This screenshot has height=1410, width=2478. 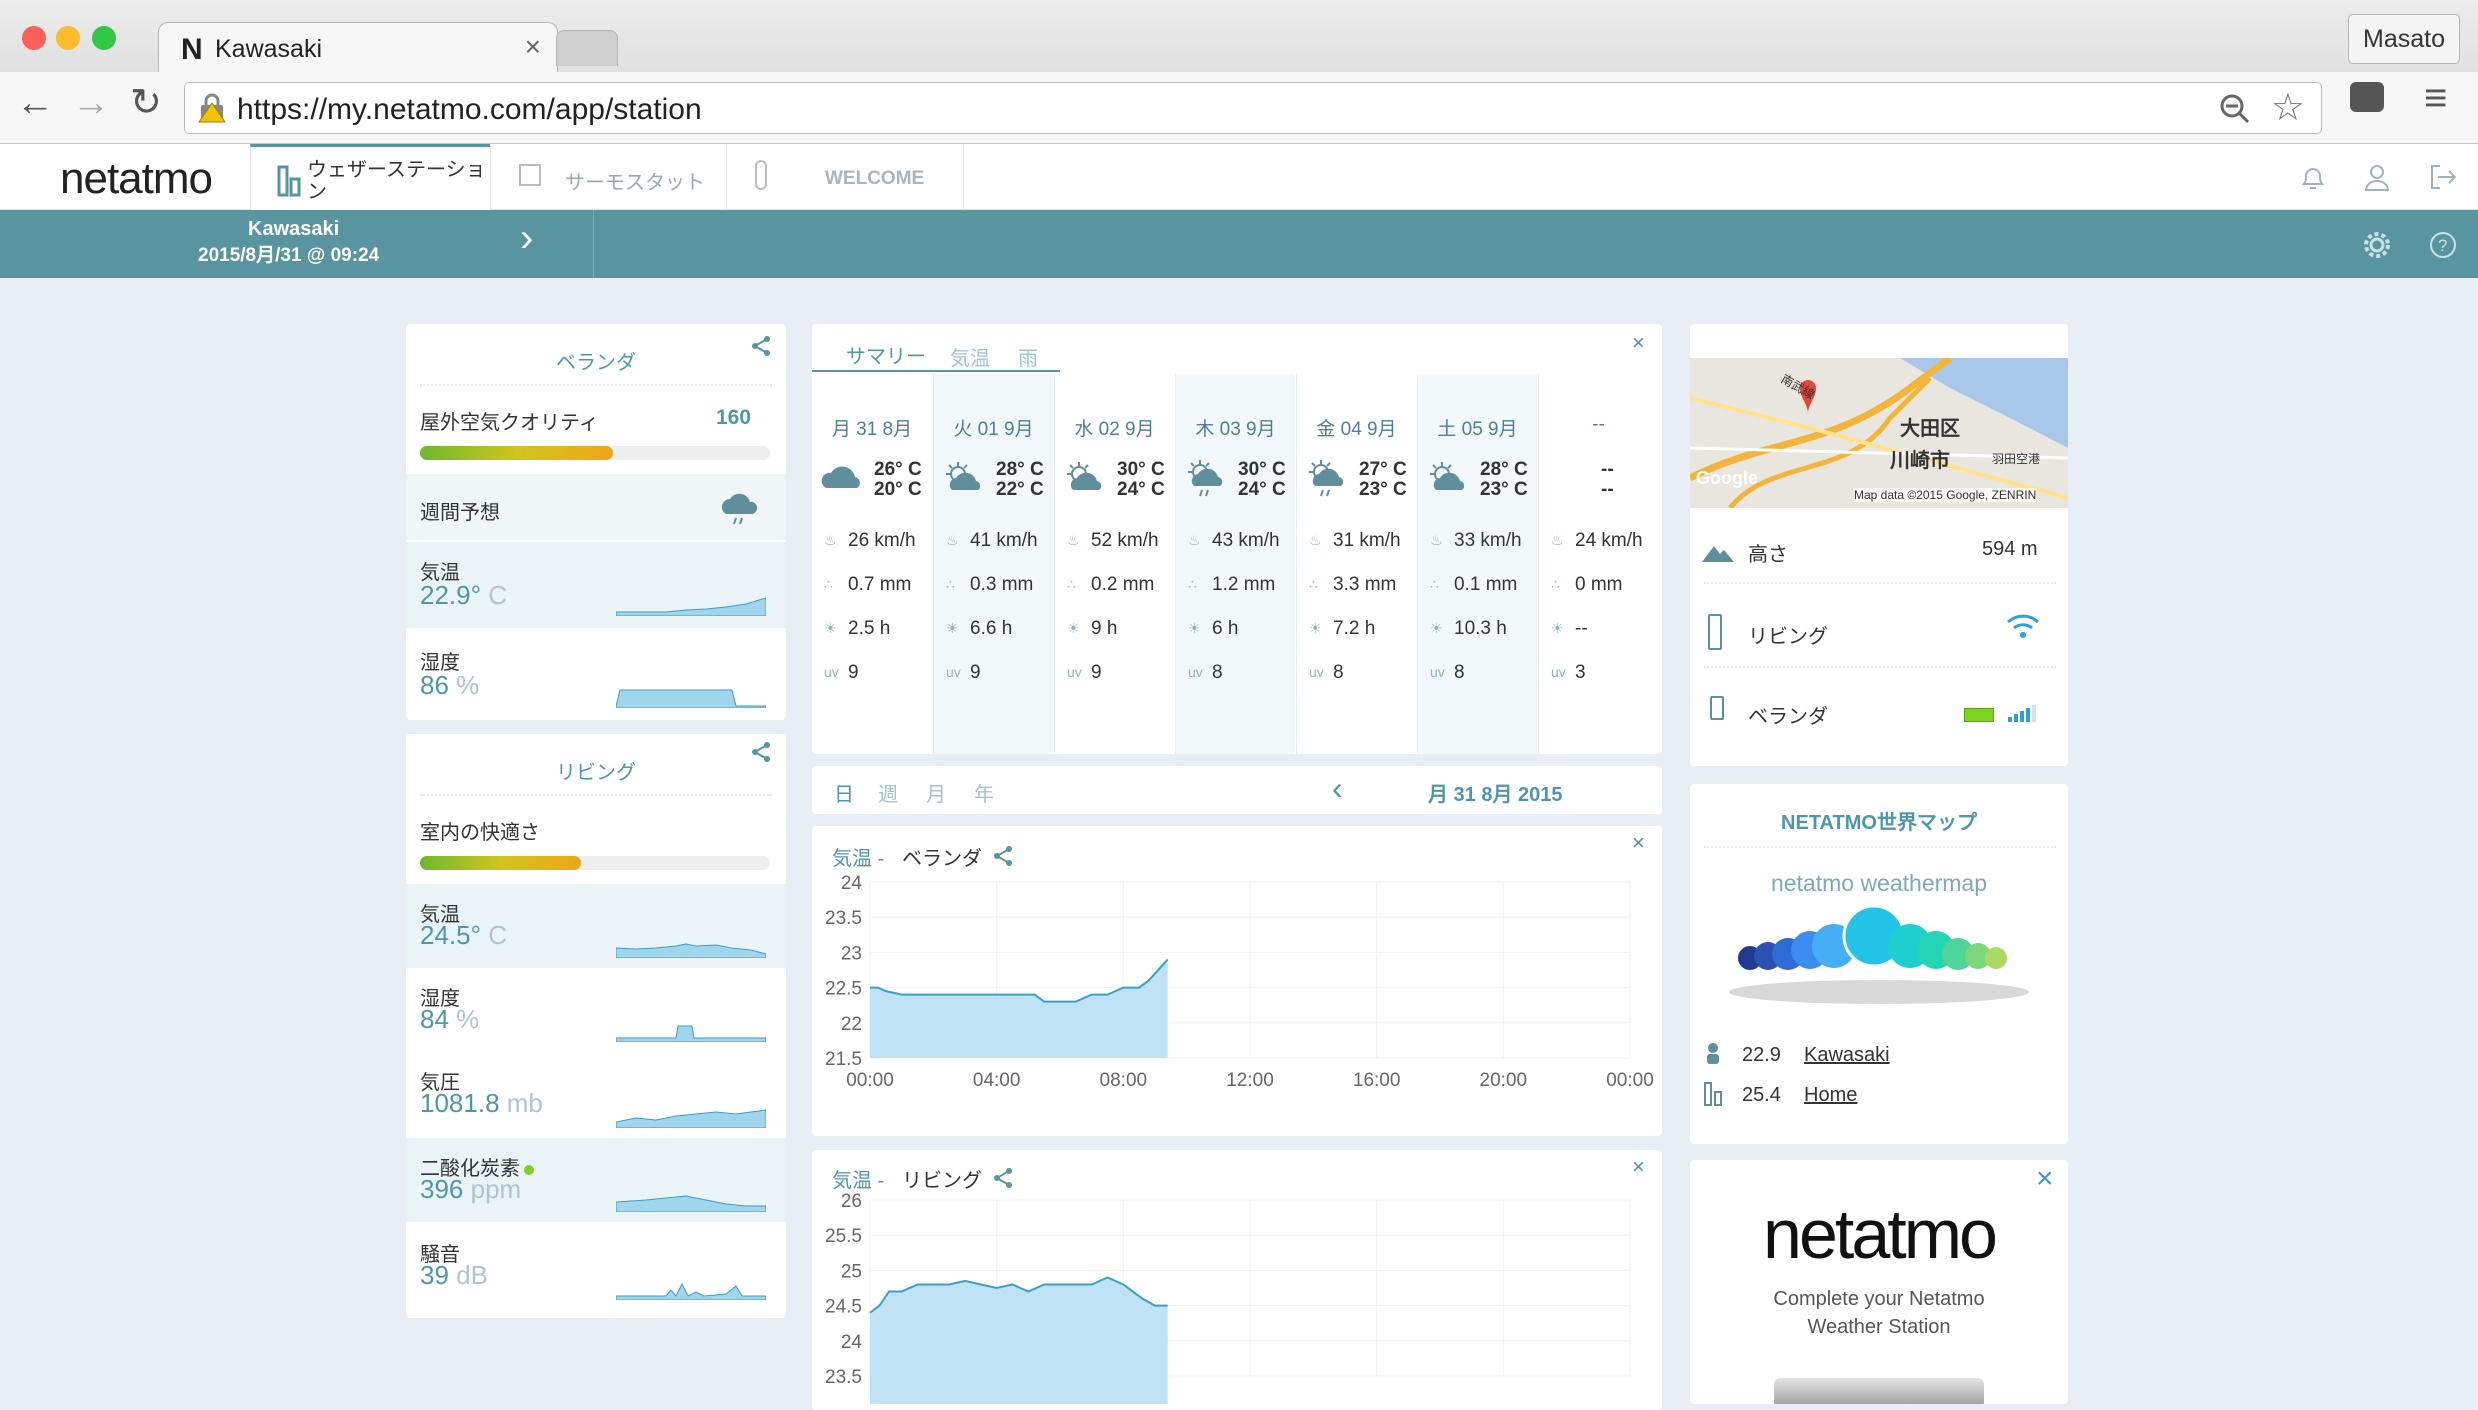 What do you see at coordinates (595, 453) in the screenshot?
I see `air-quality-bar` at bounding box center [595, 453].